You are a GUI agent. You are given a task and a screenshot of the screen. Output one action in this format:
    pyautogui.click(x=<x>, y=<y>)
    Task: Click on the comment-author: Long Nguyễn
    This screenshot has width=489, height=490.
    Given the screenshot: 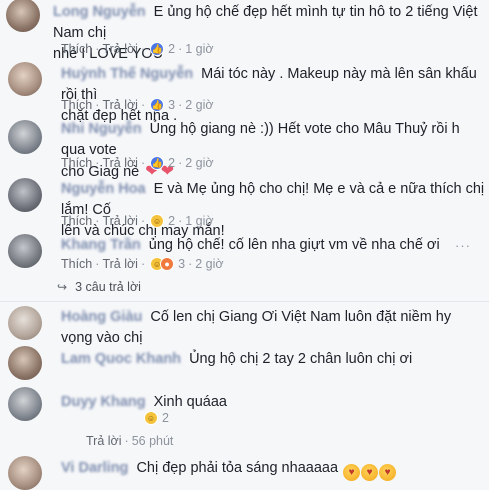 What is the action you would take?
    pyautogui.click(x=99, y=12)
    